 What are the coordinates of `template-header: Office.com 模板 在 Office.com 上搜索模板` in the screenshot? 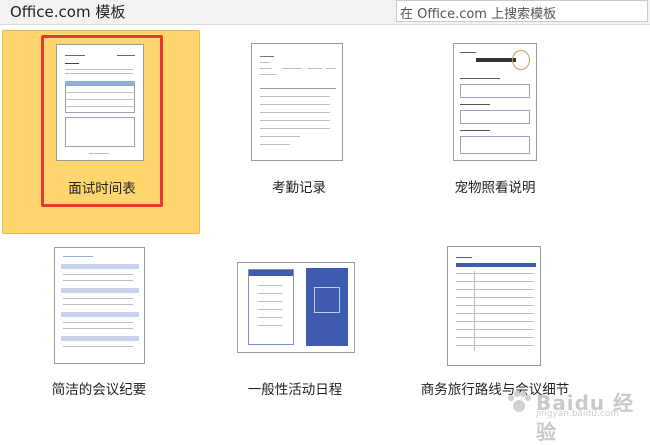 It's located at (325, 12).